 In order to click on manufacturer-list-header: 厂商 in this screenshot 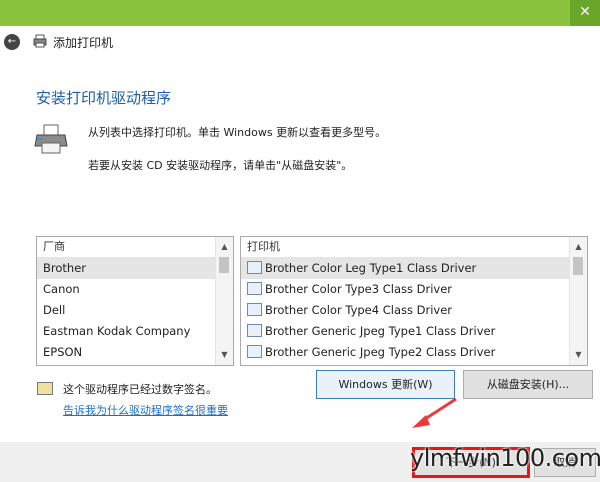, I will do `click(135, 247)`.